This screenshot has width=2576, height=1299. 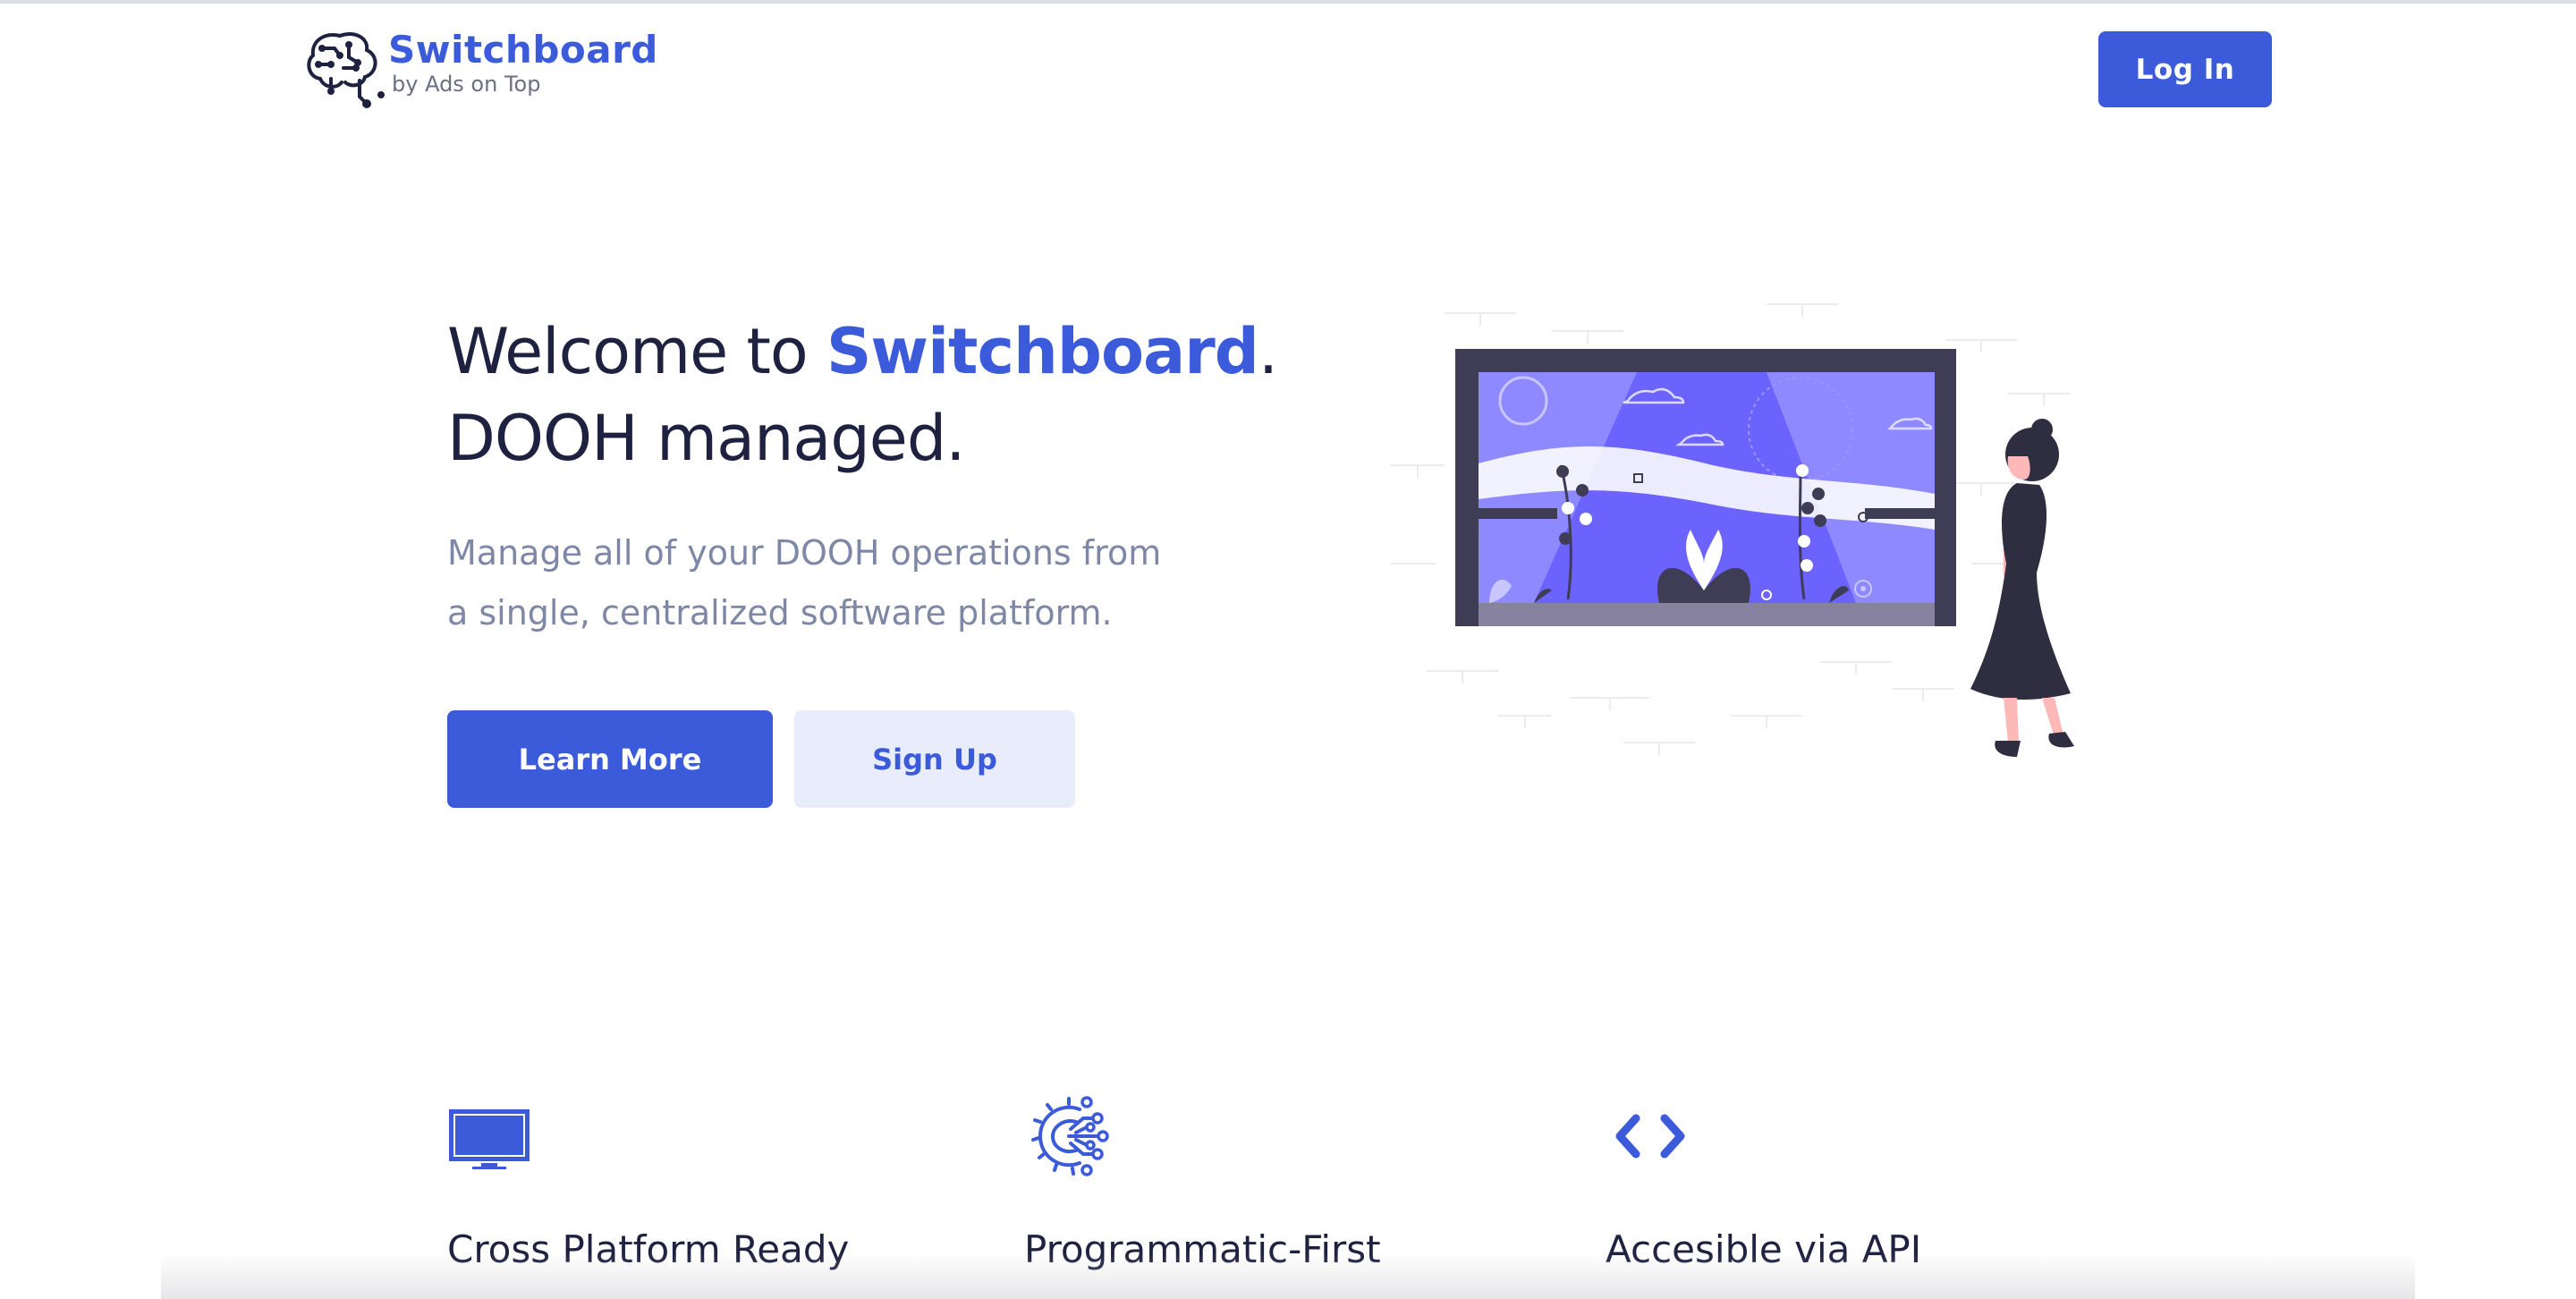 What do you see at coordinates (862, 395) in the screenshot?
I see `hero-title: Welcome to Switchboard. DOOH managed.` at bounding box center [862, 395].